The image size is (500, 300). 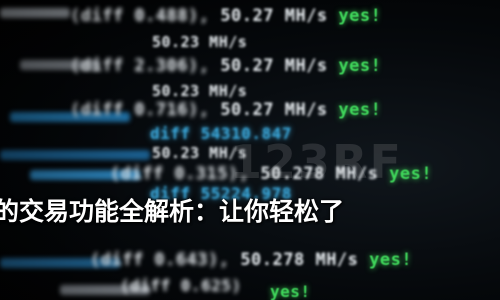 I want to click on terminal-line: (diff 0.488), 50.27 MH/s yes!, so click(x=225, y=16).